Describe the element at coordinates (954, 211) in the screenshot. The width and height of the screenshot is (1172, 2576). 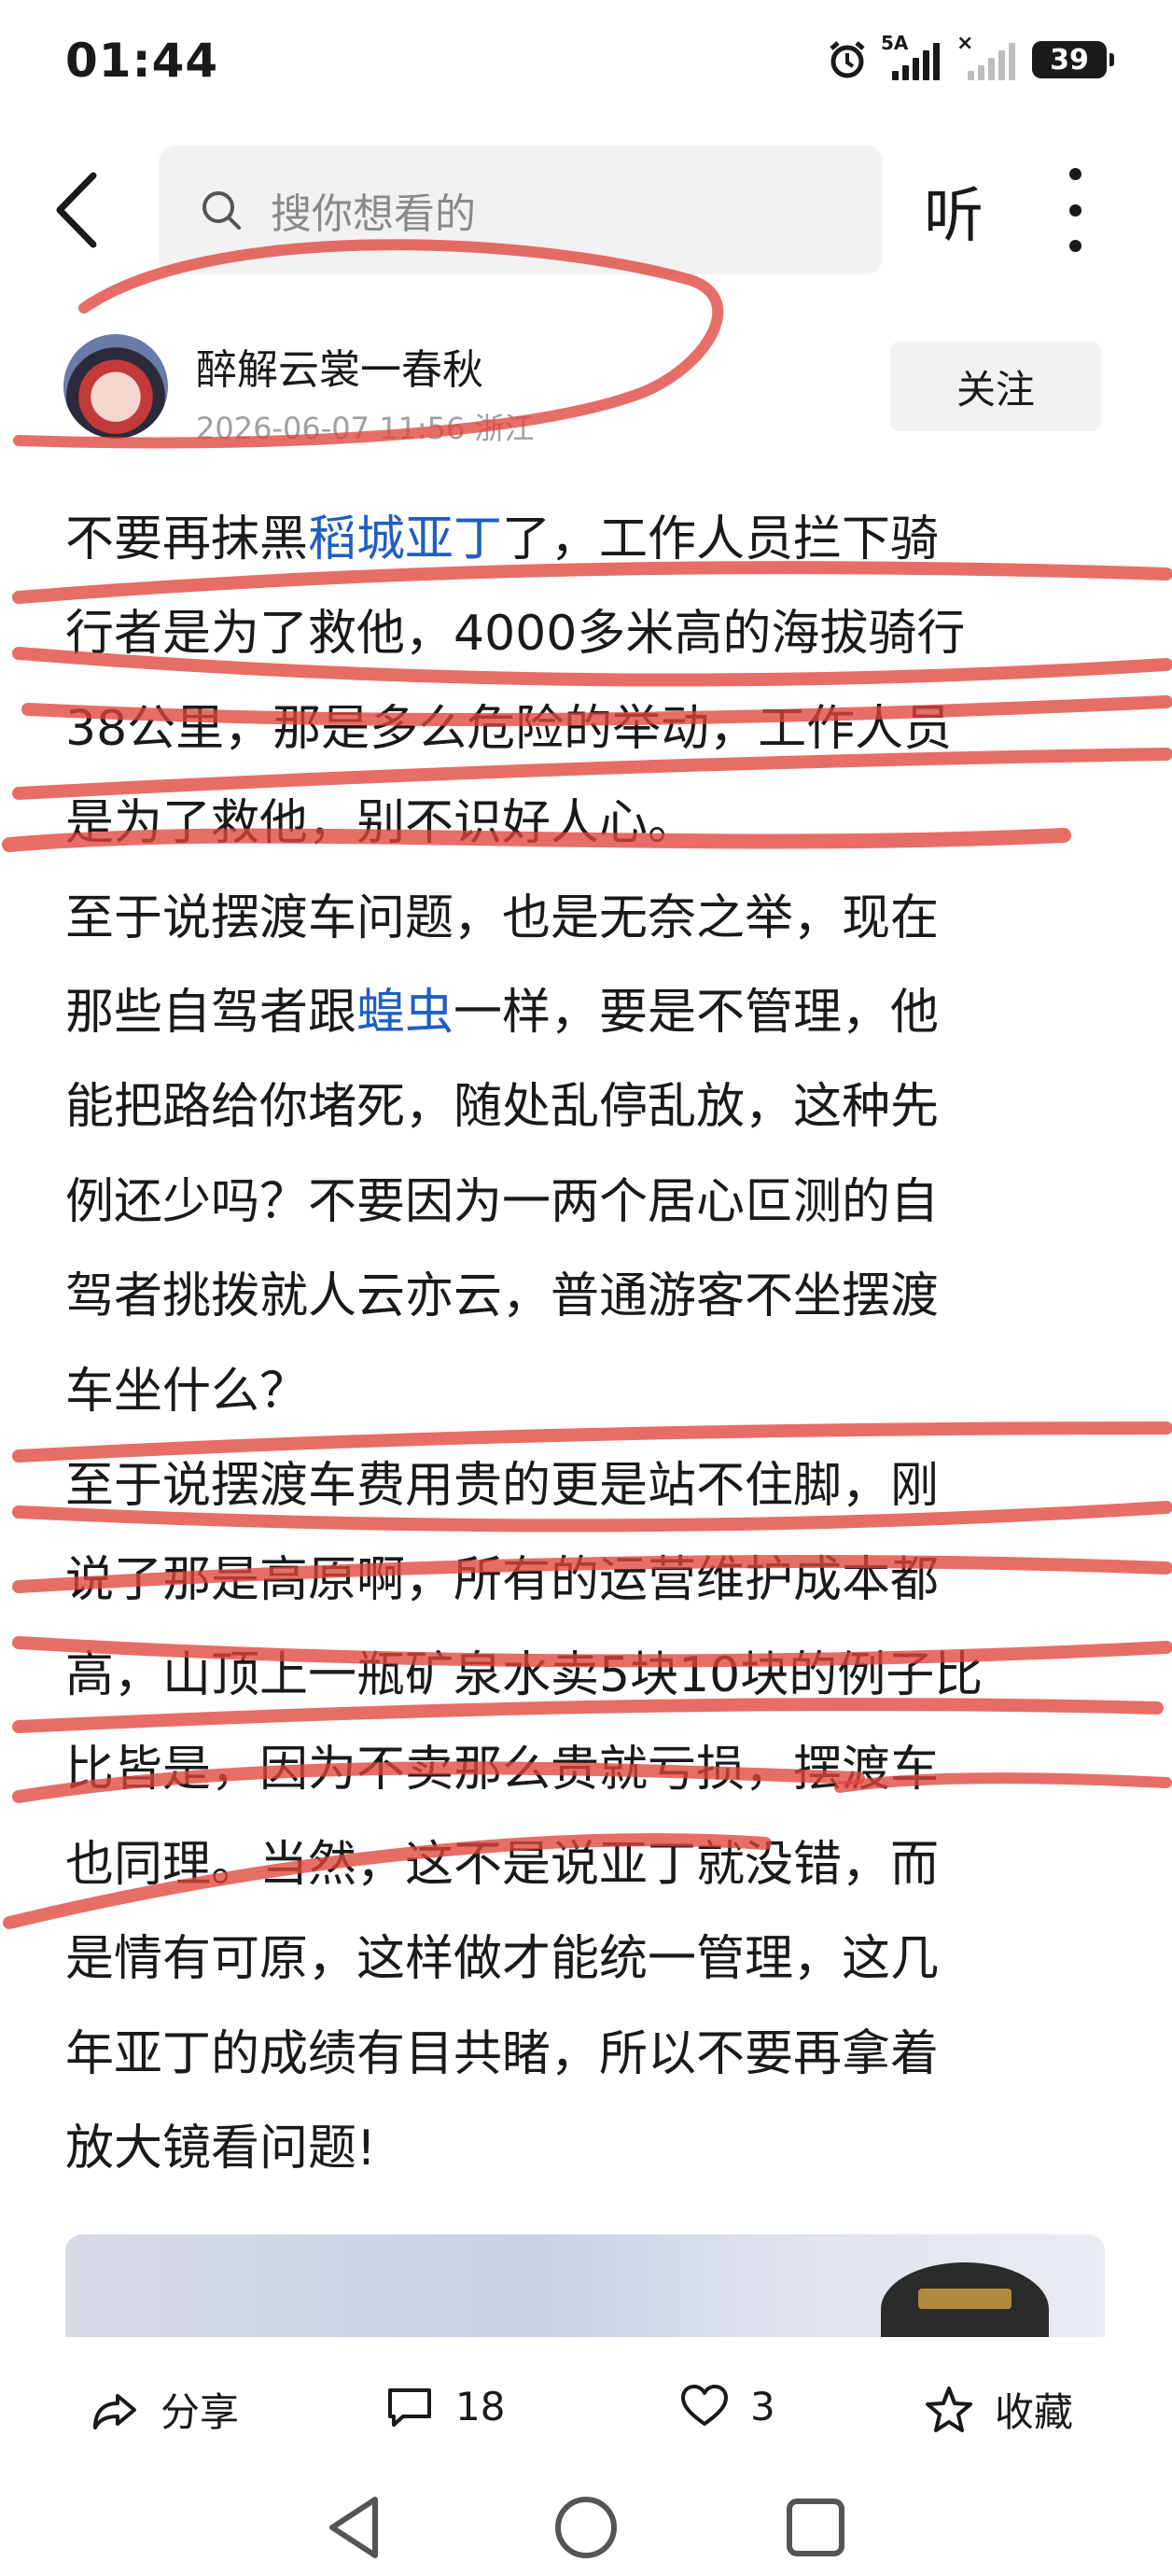
I see `listen-button: 听` at that location.